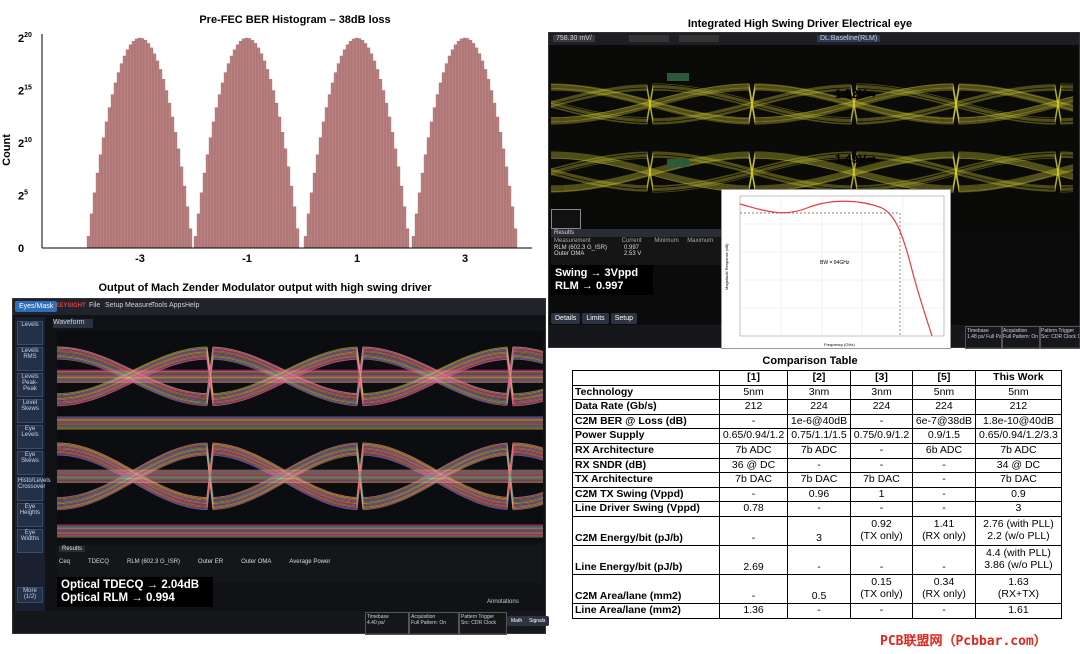 Image resolution: width=1080 pixels, height=654 pixels. I want to click on table-cell: 3nm, so click(819, 392).